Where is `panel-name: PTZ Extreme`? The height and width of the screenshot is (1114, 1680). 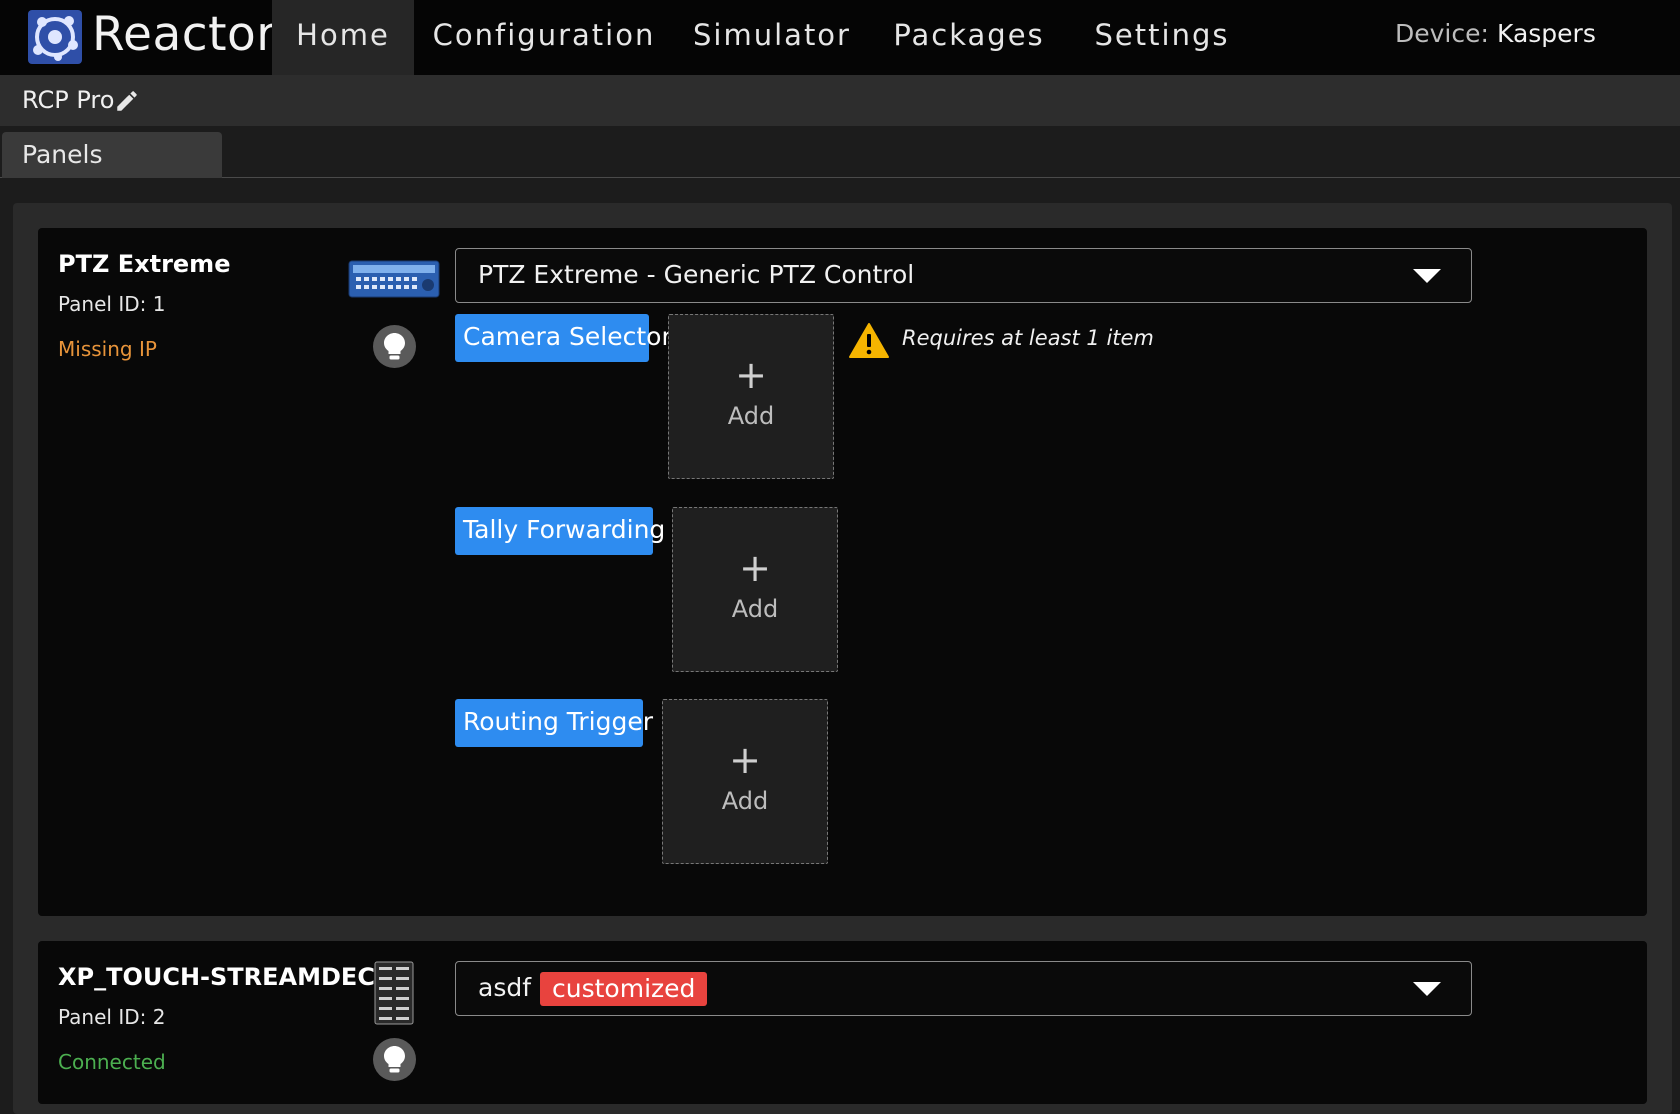
panel-name: PTZ Extreme is located at coordinates (144, 264).